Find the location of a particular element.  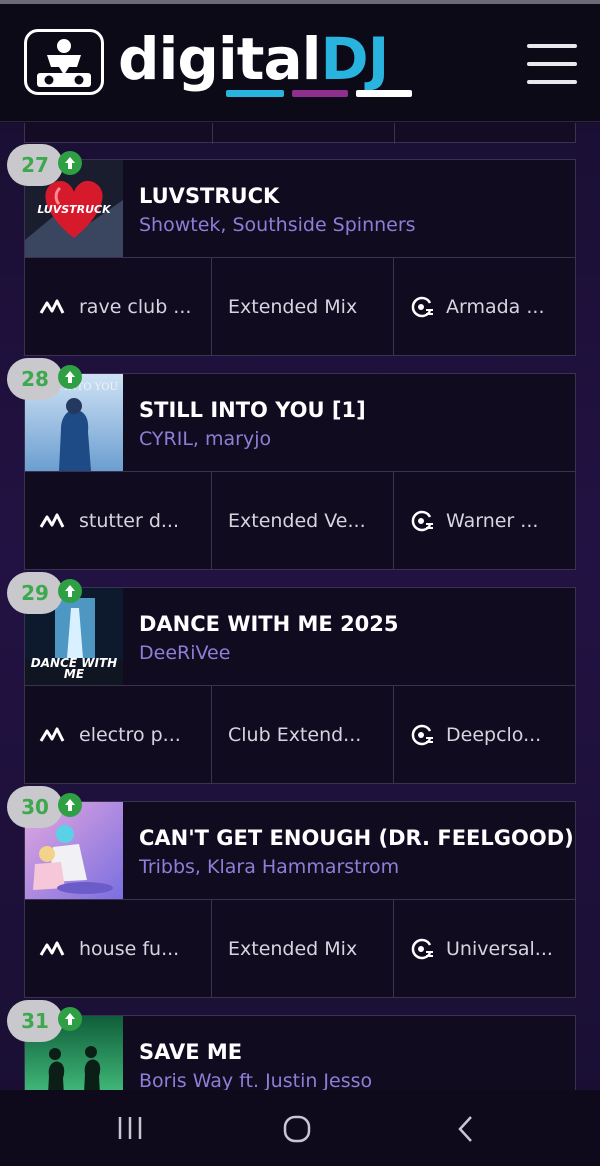

track-artists: Tribbs, Klara Hammarstrom is located at coordinates (269, 867).